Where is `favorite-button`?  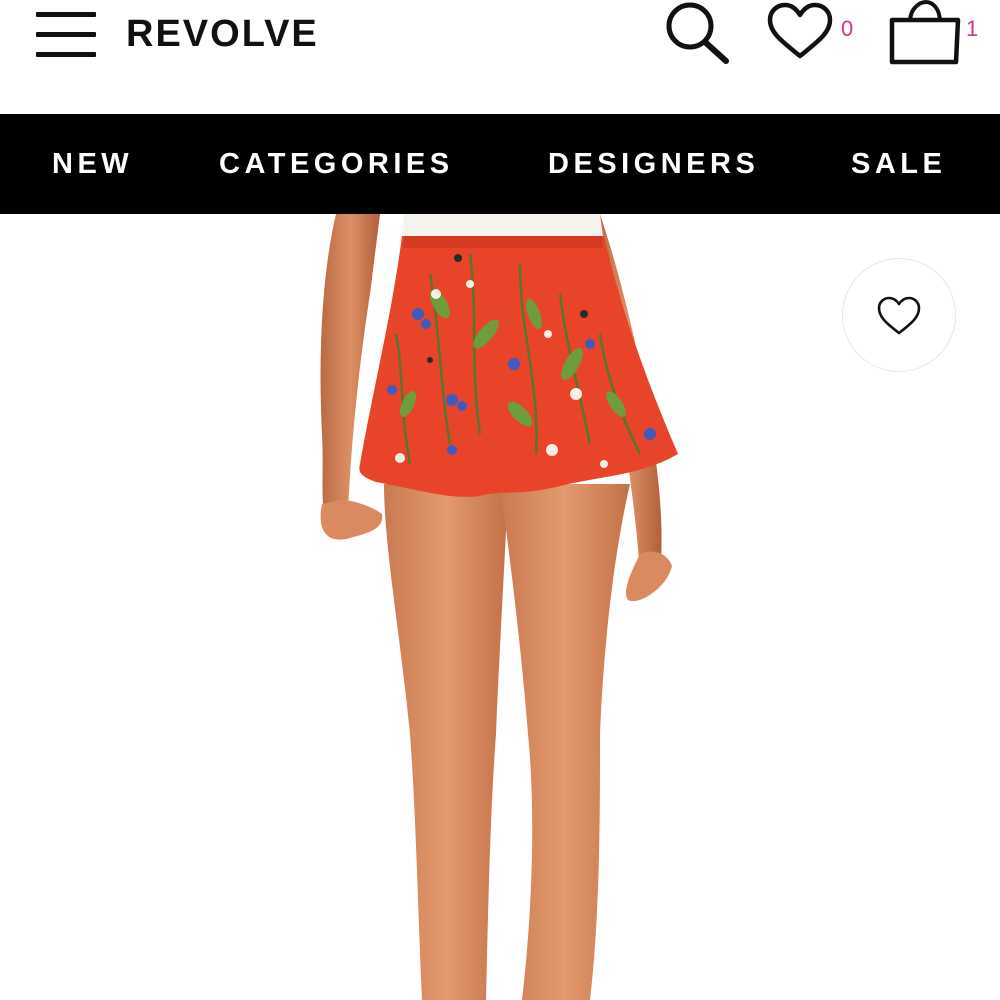
favorite-button is located at coordinates (899, 315).